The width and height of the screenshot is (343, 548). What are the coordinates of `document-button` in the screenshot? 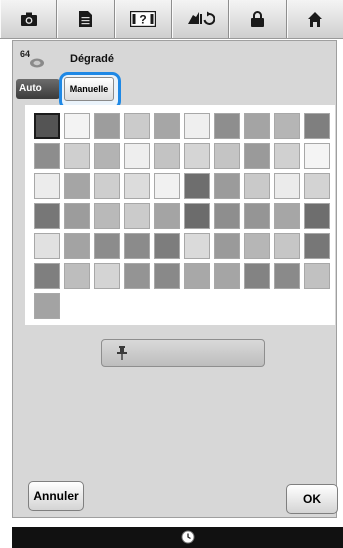 It's located at (86, 19).